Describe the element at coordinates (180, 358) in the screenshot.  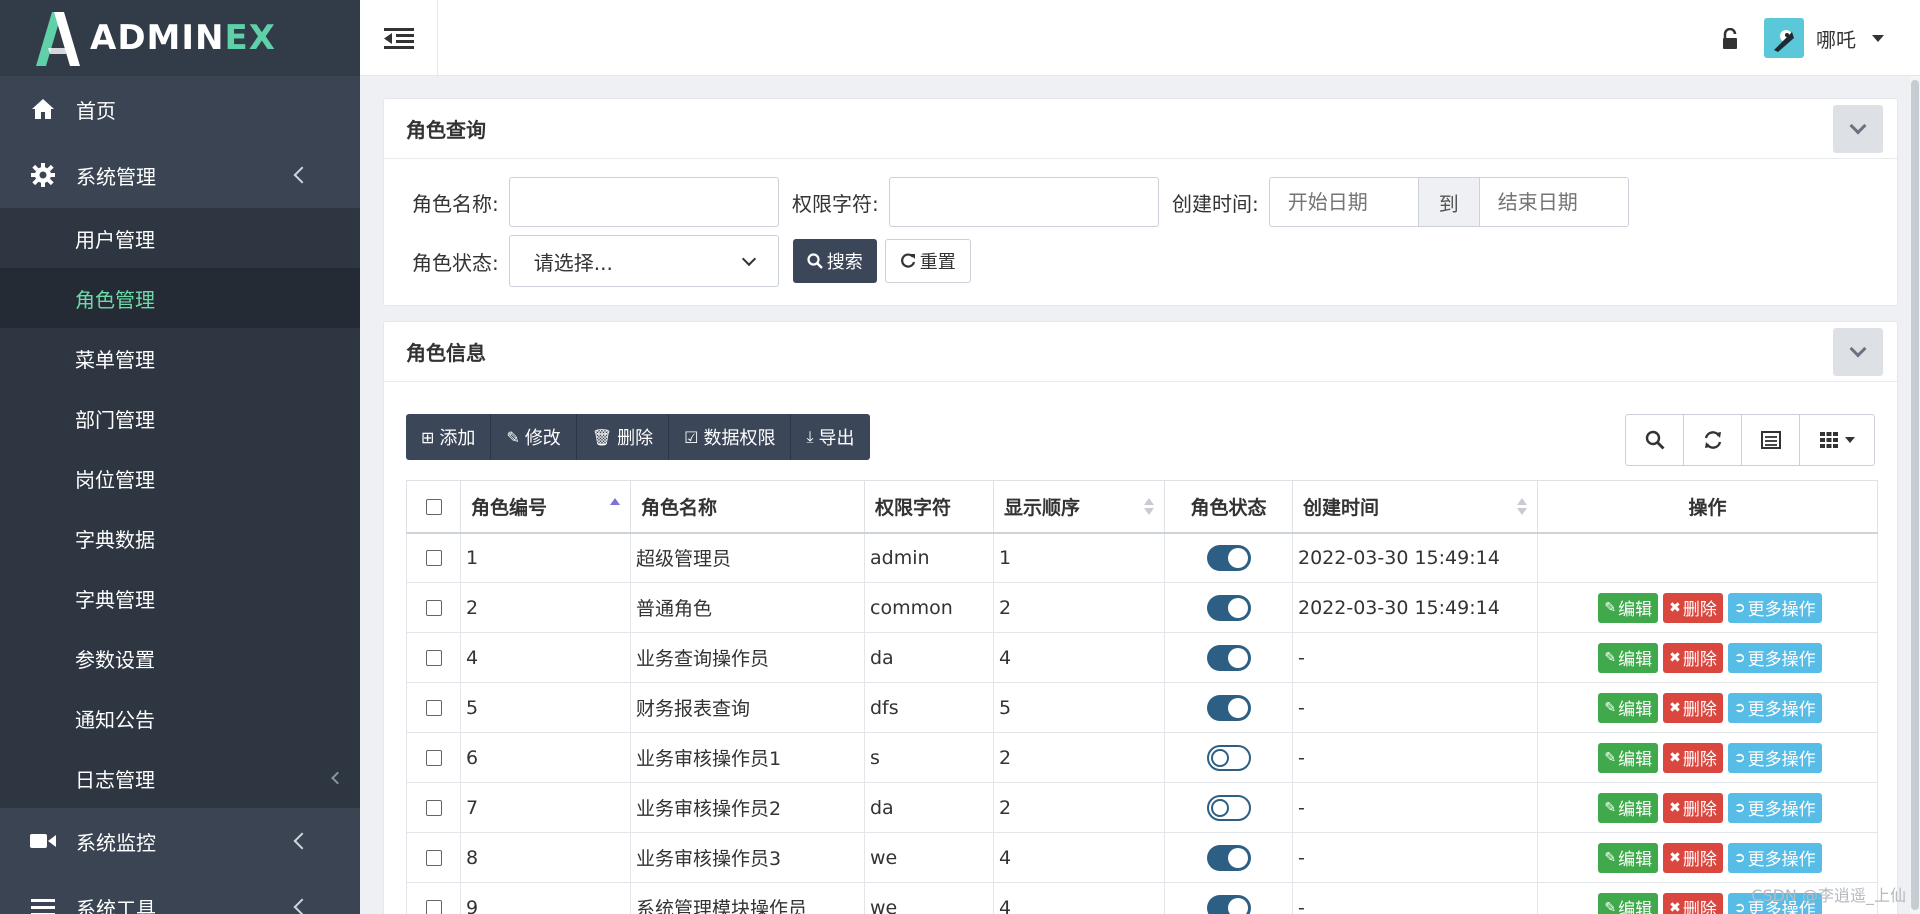
I see `sidebar-item-menus: 菜单管理` at that location.